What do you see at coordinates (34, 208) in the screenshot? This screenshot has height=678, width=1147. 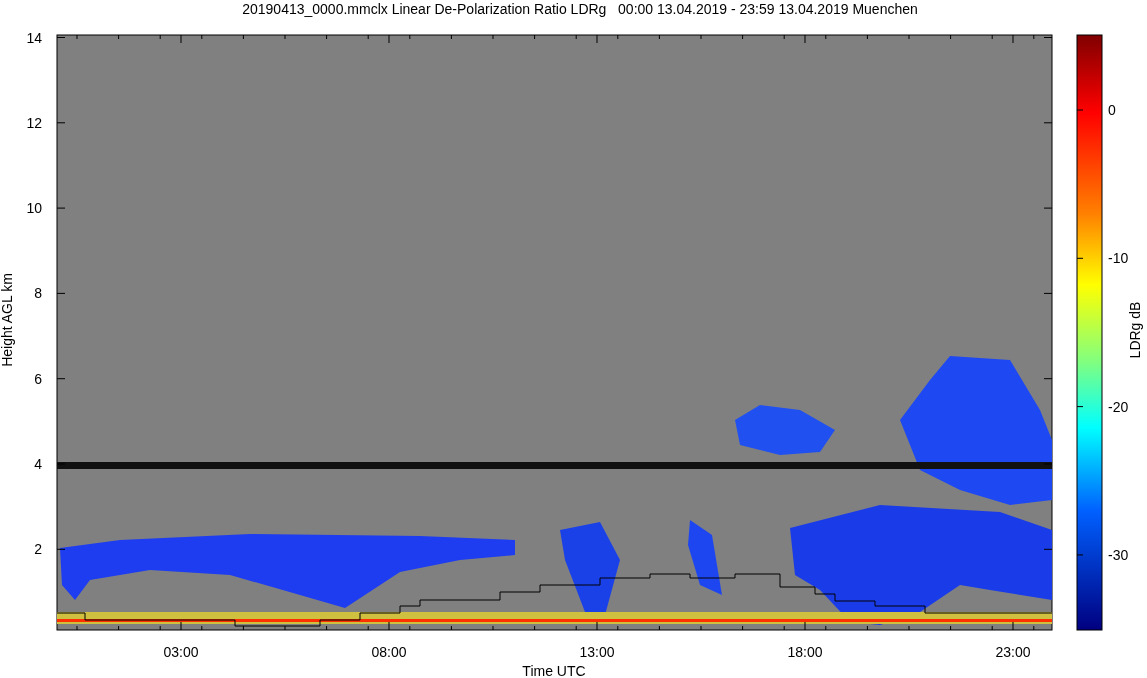 I see `y-tick-label: 10` at bounding box center [34, 208].